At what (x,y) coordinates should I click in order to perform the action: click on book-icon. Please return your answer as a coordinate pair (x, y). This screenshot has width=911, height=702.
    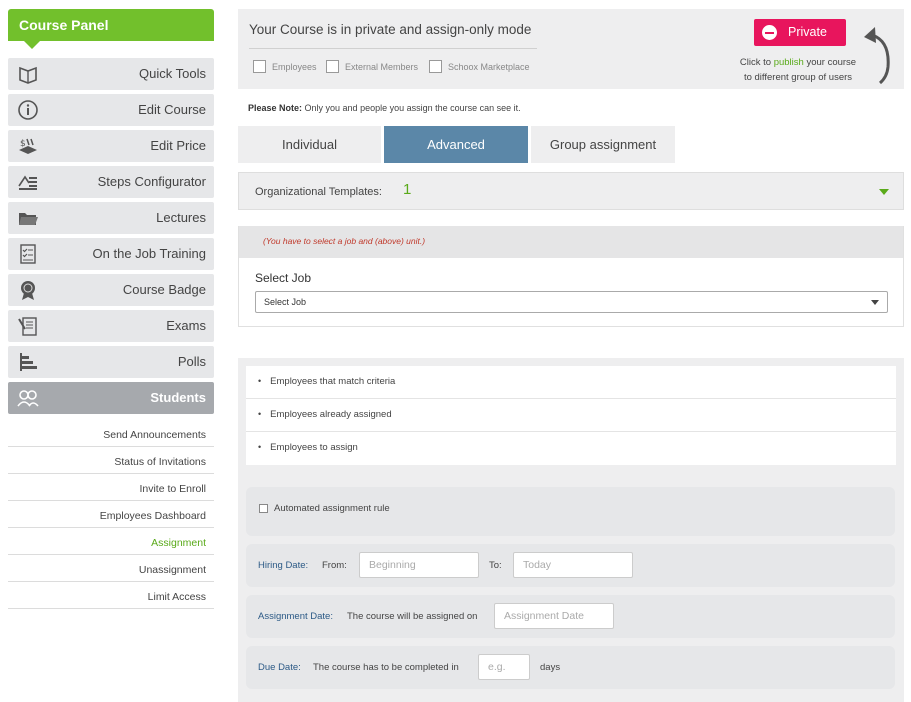
    Looking at the image, I should click on (28, 75).